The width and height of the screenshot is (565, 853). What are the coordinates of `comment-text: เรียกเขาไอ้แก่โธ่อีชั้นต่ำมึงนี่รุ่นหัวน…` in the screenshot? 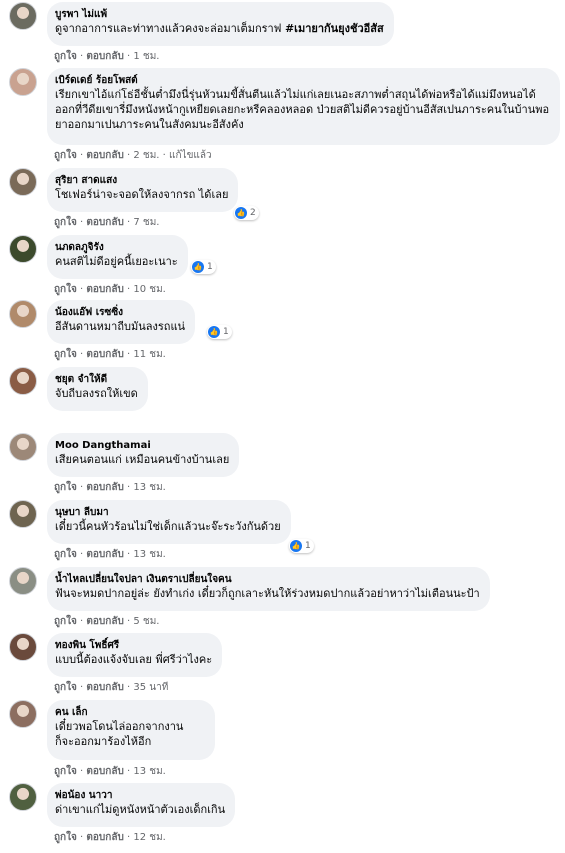 It's located at (302, 109).